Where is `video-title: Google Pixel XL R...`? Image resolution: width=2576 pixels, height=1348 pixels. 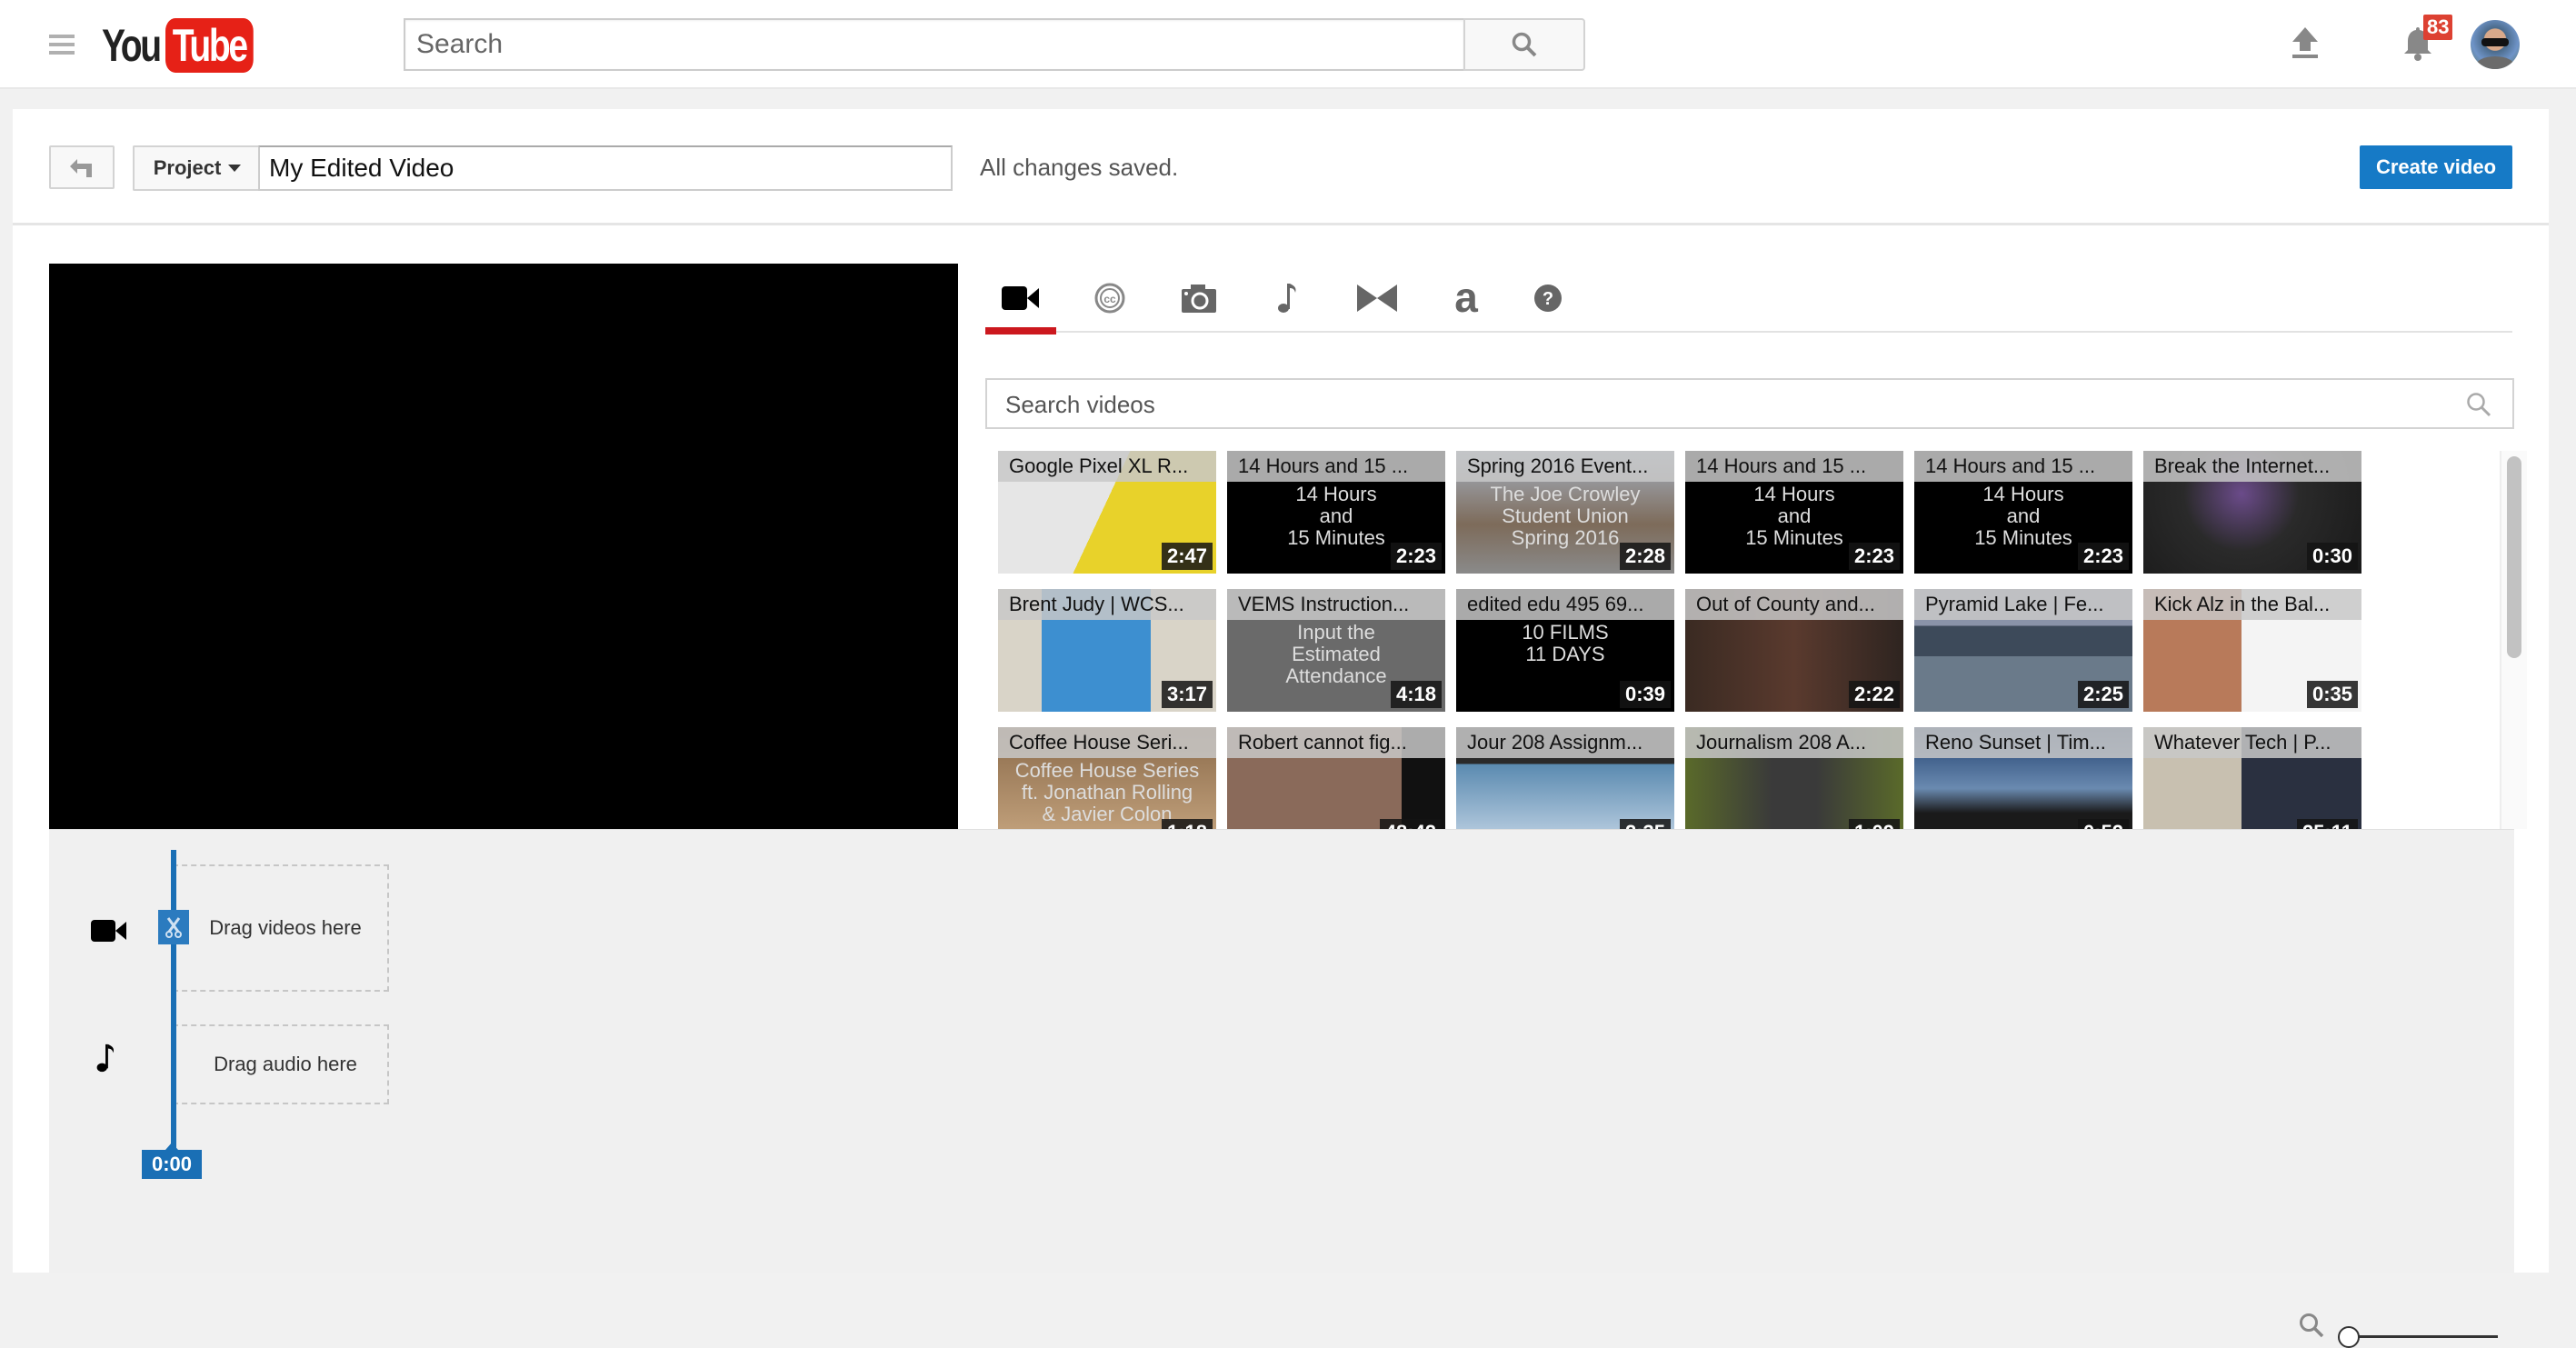
video-title: Google Pixel XL R... is located at coordinates (1107, 466).